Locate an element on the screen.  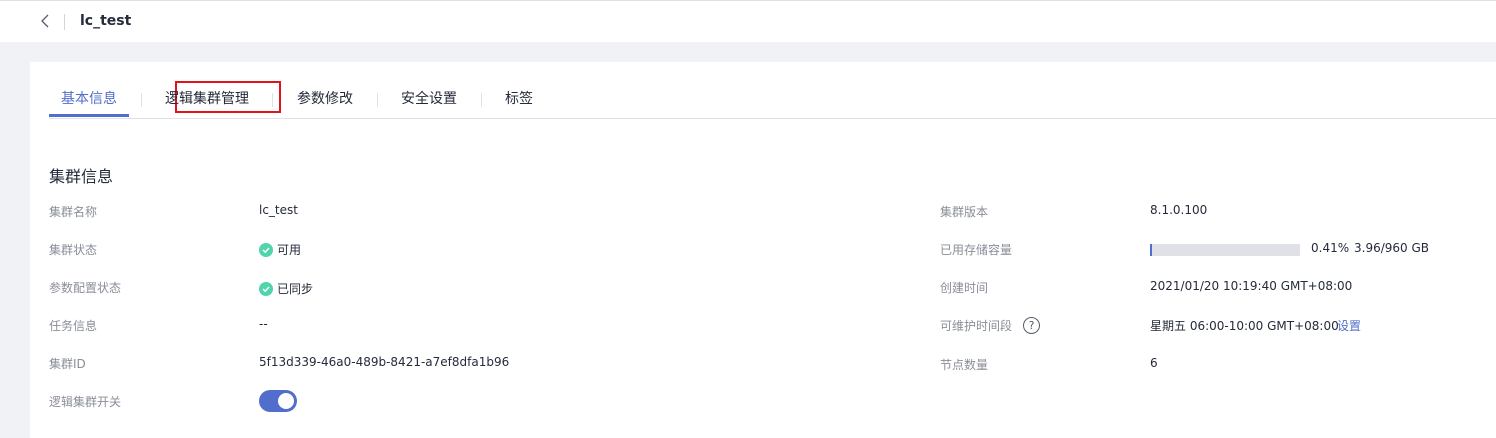
cluster-id-value: 5f13d339-46a0-489b-8421-a7ef8dfa1b96 is located at coordinates (384, 362).